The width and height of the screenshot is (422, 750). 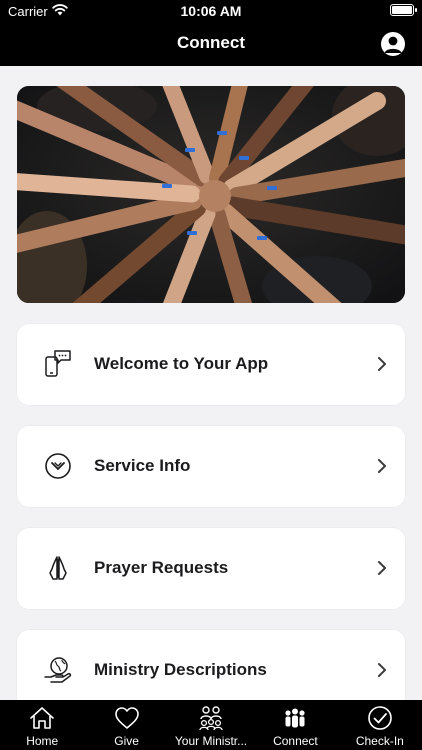 I want to click on card-label: Ministry Descriptions, so click(x=180, y=669).